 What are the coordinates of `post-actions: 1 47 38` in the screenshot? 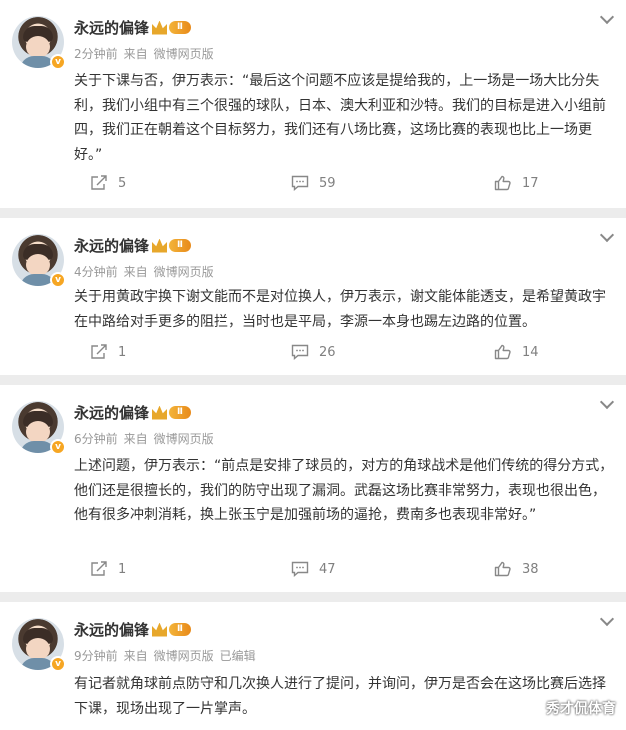 It's located at (313, 572).